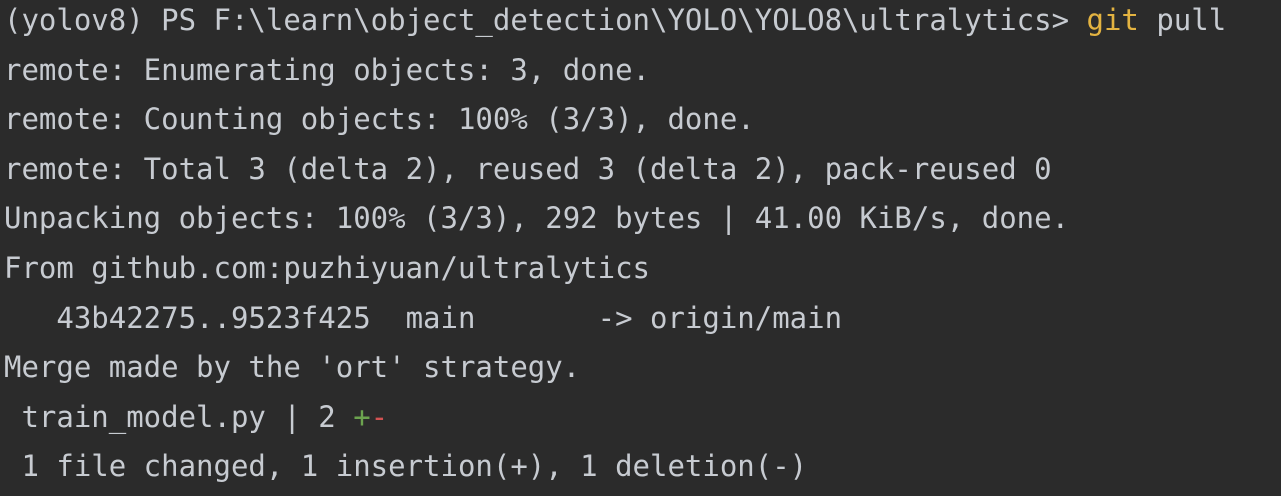 Image resolution: width=1281 pixels, height=496 pixels. What do you see at coordinates (327, 267) in the screenshot?
I see `output-line: From github.com:puzhiyuan/ultralytics` at bounding box center [327, 267].